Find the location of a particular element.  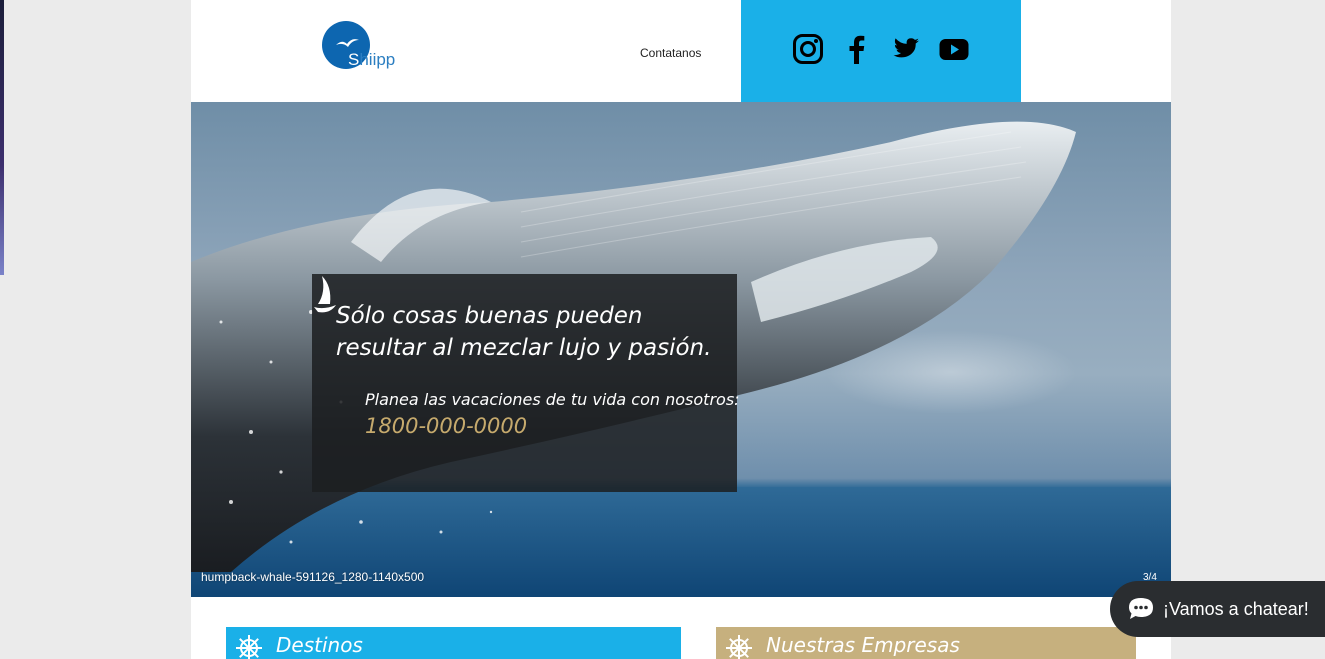

card-destinos-header: Destinos is located at coordinates (453, 643).